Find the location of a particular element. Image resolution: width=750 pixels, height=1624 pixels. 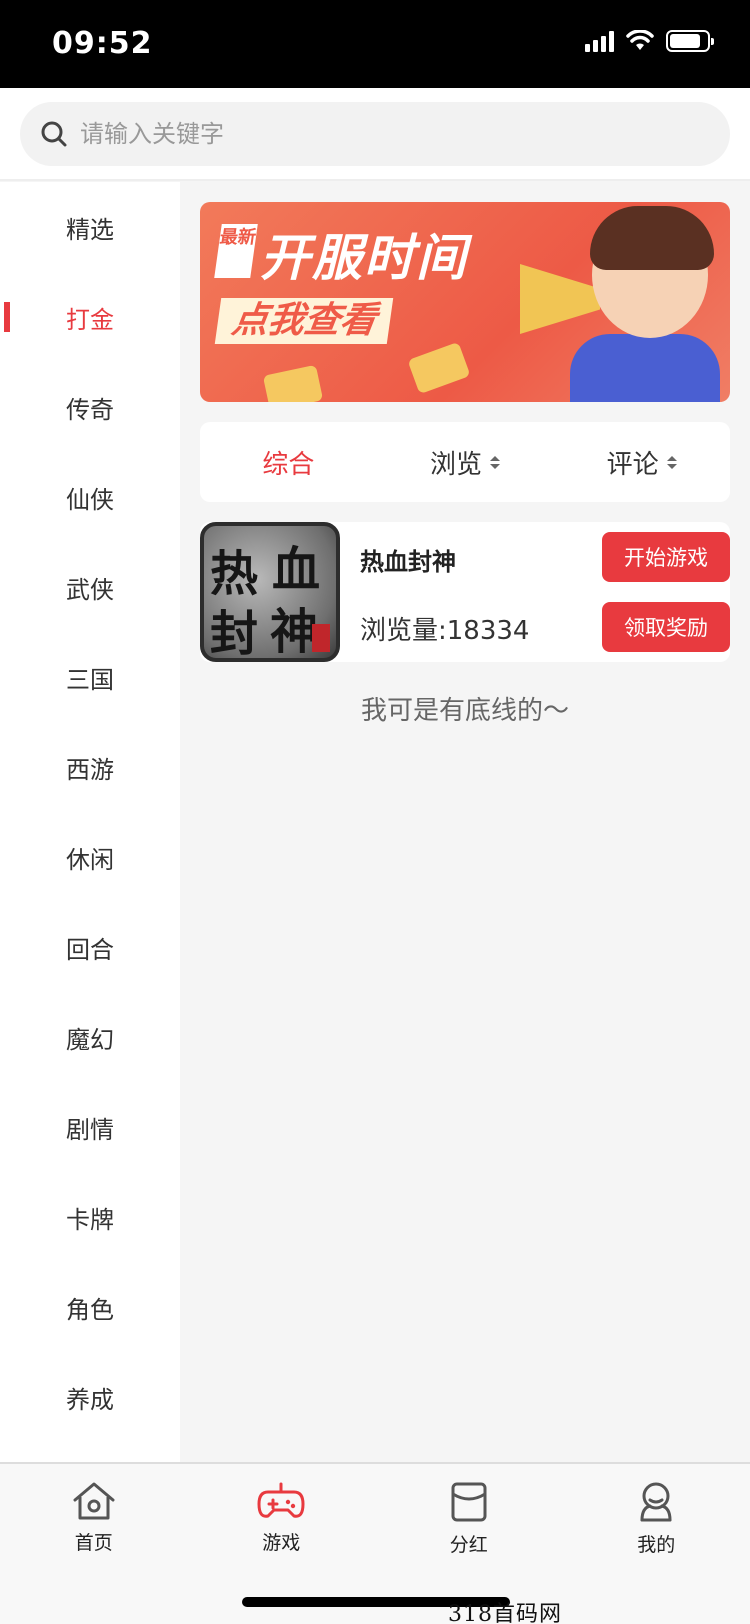

sidebar-item-sanguo: 三国 is located at coordinates (90, 677).